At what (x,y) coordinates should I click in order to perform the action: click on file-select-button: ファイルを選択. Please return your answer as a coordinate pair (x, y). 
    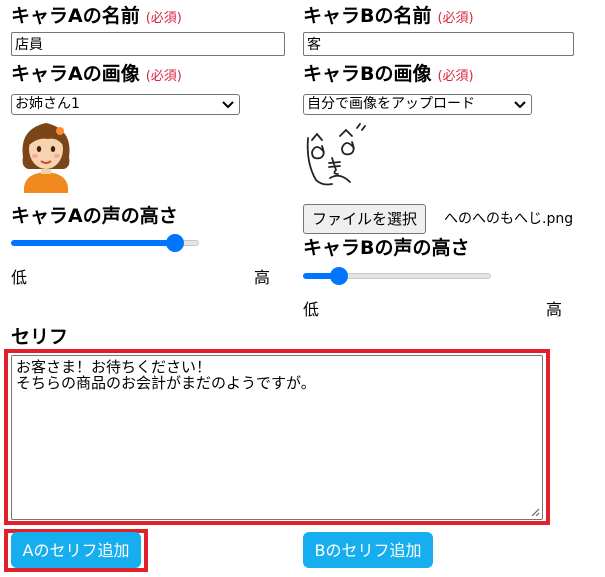
    Looking at the image, I should click on (365, 219).